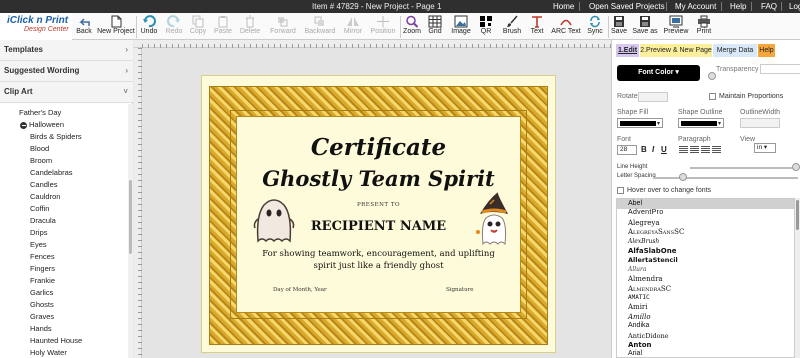  I want to click on image-button: Image, so click(461, 27).